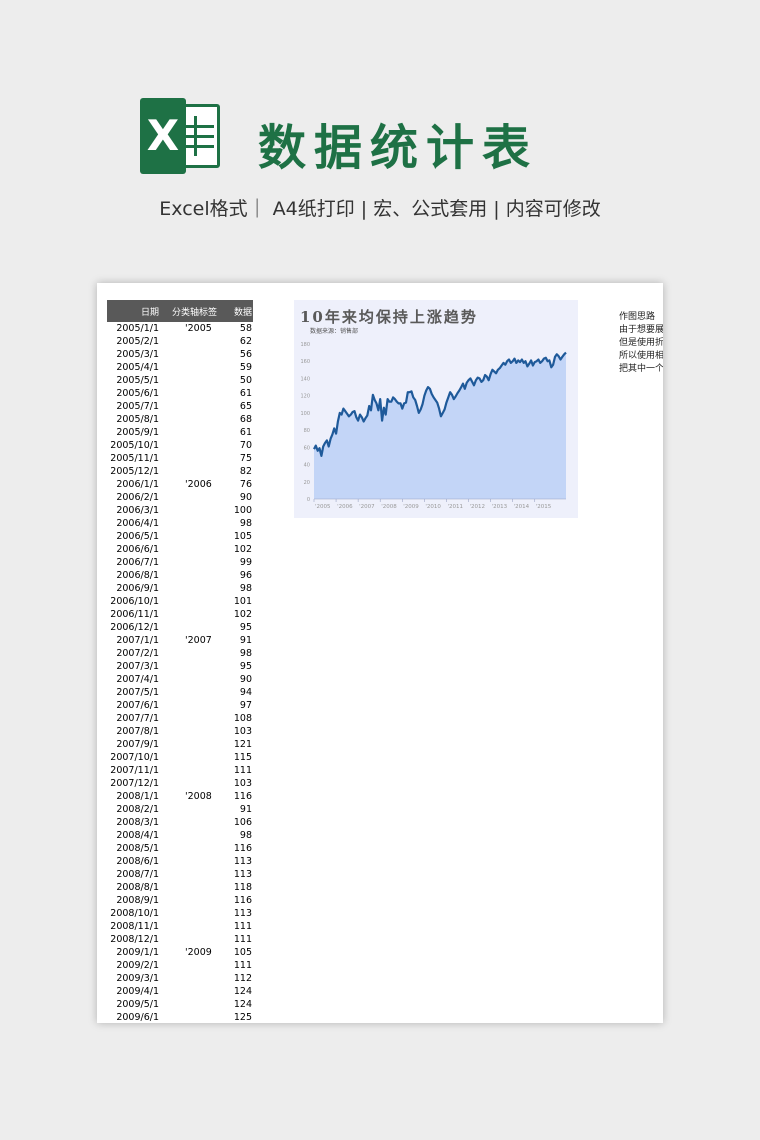  I want to click on table-row: 2007/4/1 90, so click(180, 679).